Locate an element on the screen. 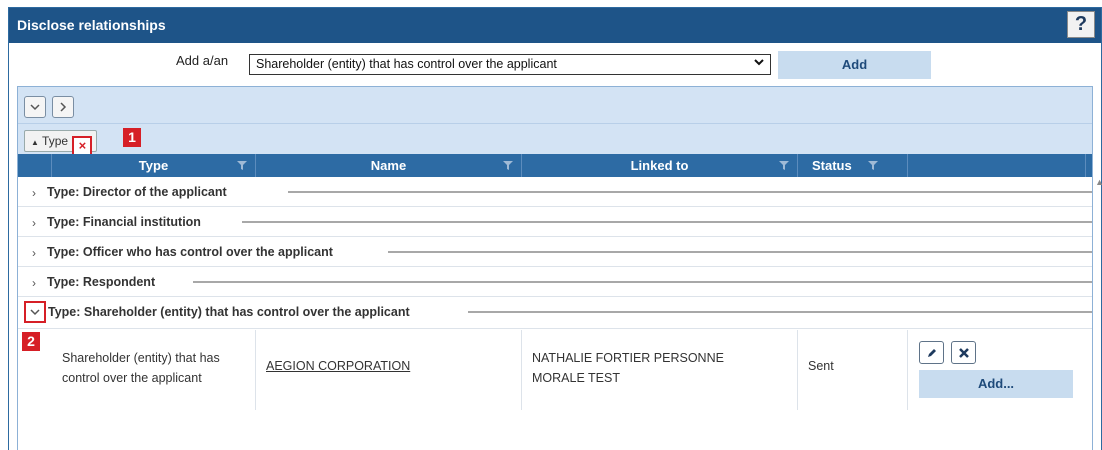  cell-type-line1: Shareholder (entity) that has is located at coordinates (141, 358).